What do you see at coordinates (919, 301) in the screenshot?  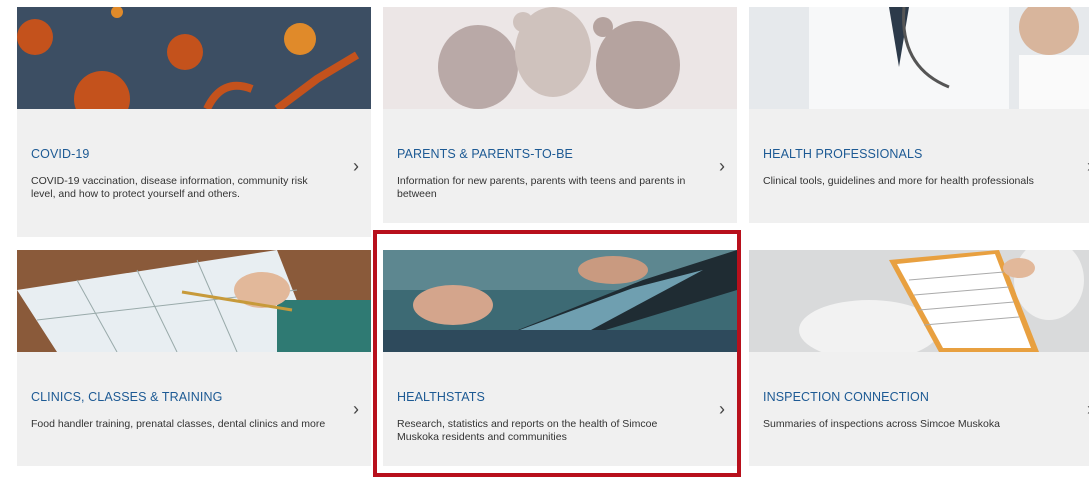 I see `clipboard-inspection-image` at bounding box center [919, 301].